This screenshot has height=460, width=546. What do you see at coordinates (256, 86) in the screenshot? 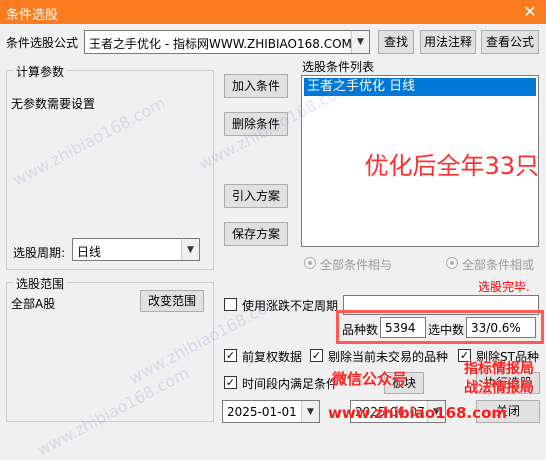
I see `add-condition-button: 加入条件` at bounding box center [256, 86].